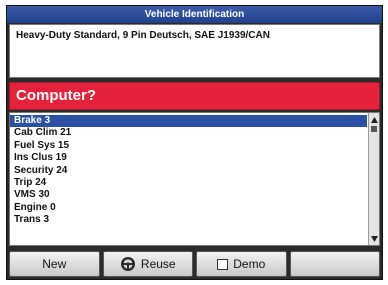  I want to click on scroll-thumb, so click(374, 129).